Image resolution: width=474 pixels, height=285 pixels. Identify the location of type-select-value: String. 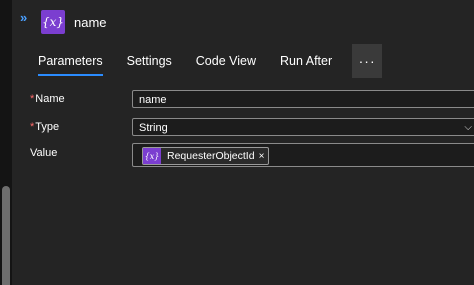
(153, 128).